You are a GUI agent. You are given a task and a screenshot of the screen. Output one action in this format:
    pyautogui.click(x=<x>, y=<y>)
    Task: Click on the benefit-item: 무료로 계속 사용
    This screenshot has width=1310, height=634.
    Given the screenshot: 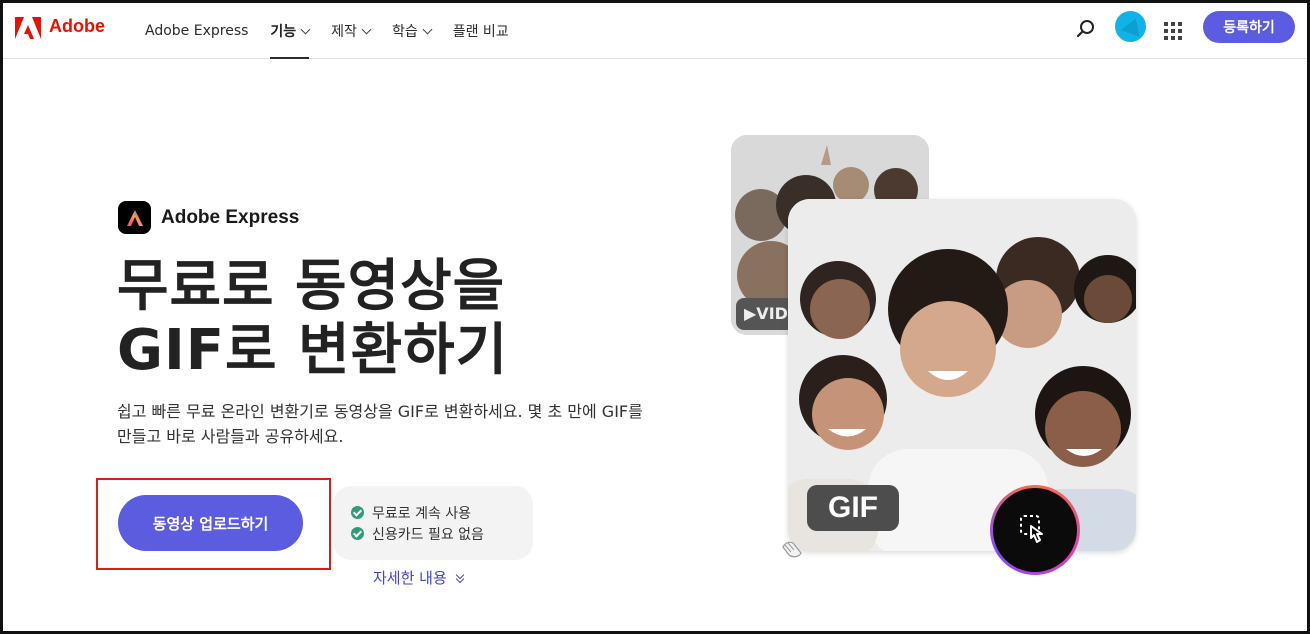 What is the action you would take?
    pyautogui.click(x=442, y=512)
    